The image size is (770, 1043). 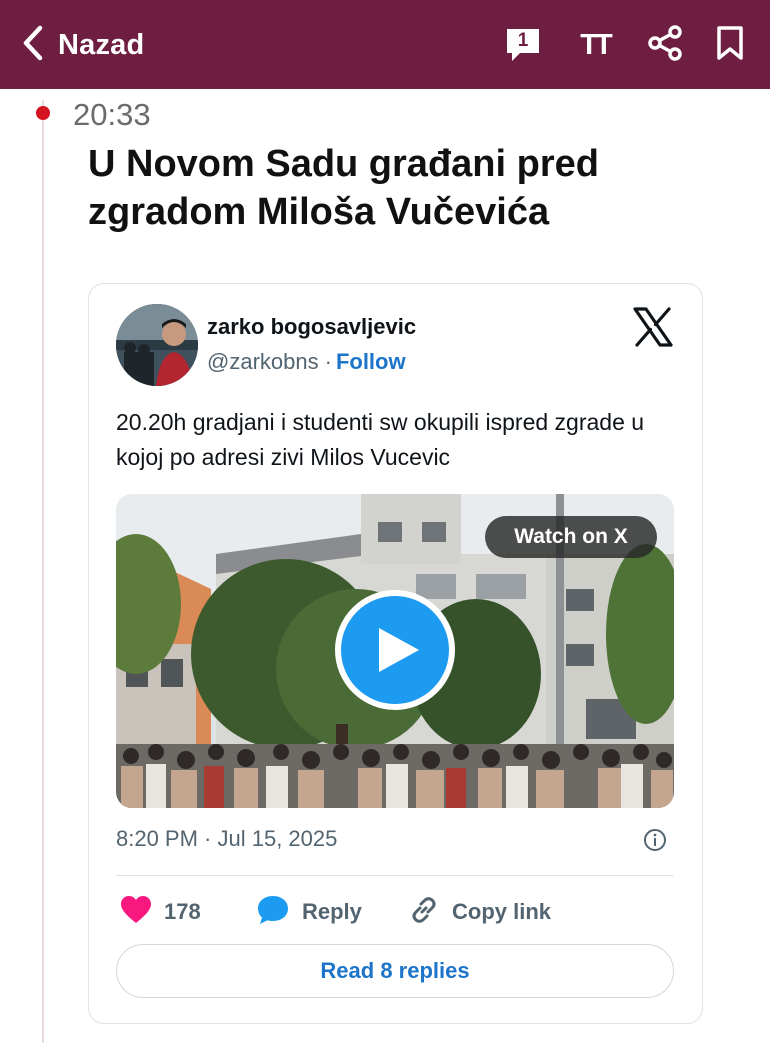 I want to click on tweet-author: zarko bogosavljevic, so click(x=311, y=327).